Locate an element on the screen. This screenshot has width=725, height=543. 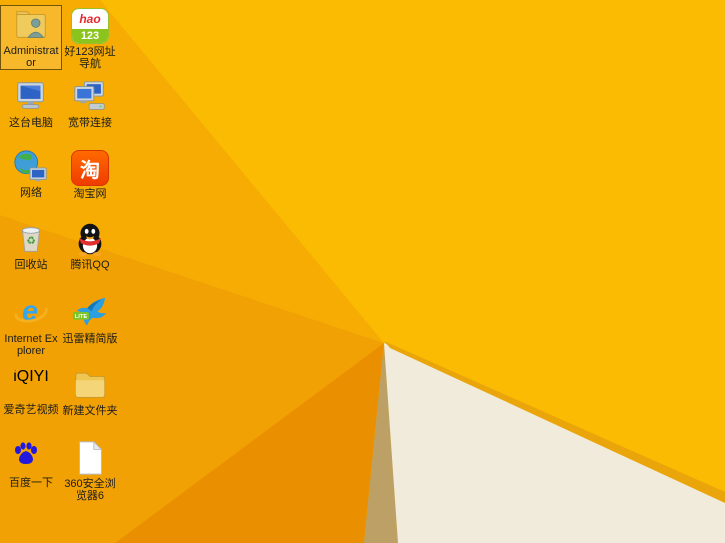
icon-label: 好123网址导航 is located at coordinates (90, 58).